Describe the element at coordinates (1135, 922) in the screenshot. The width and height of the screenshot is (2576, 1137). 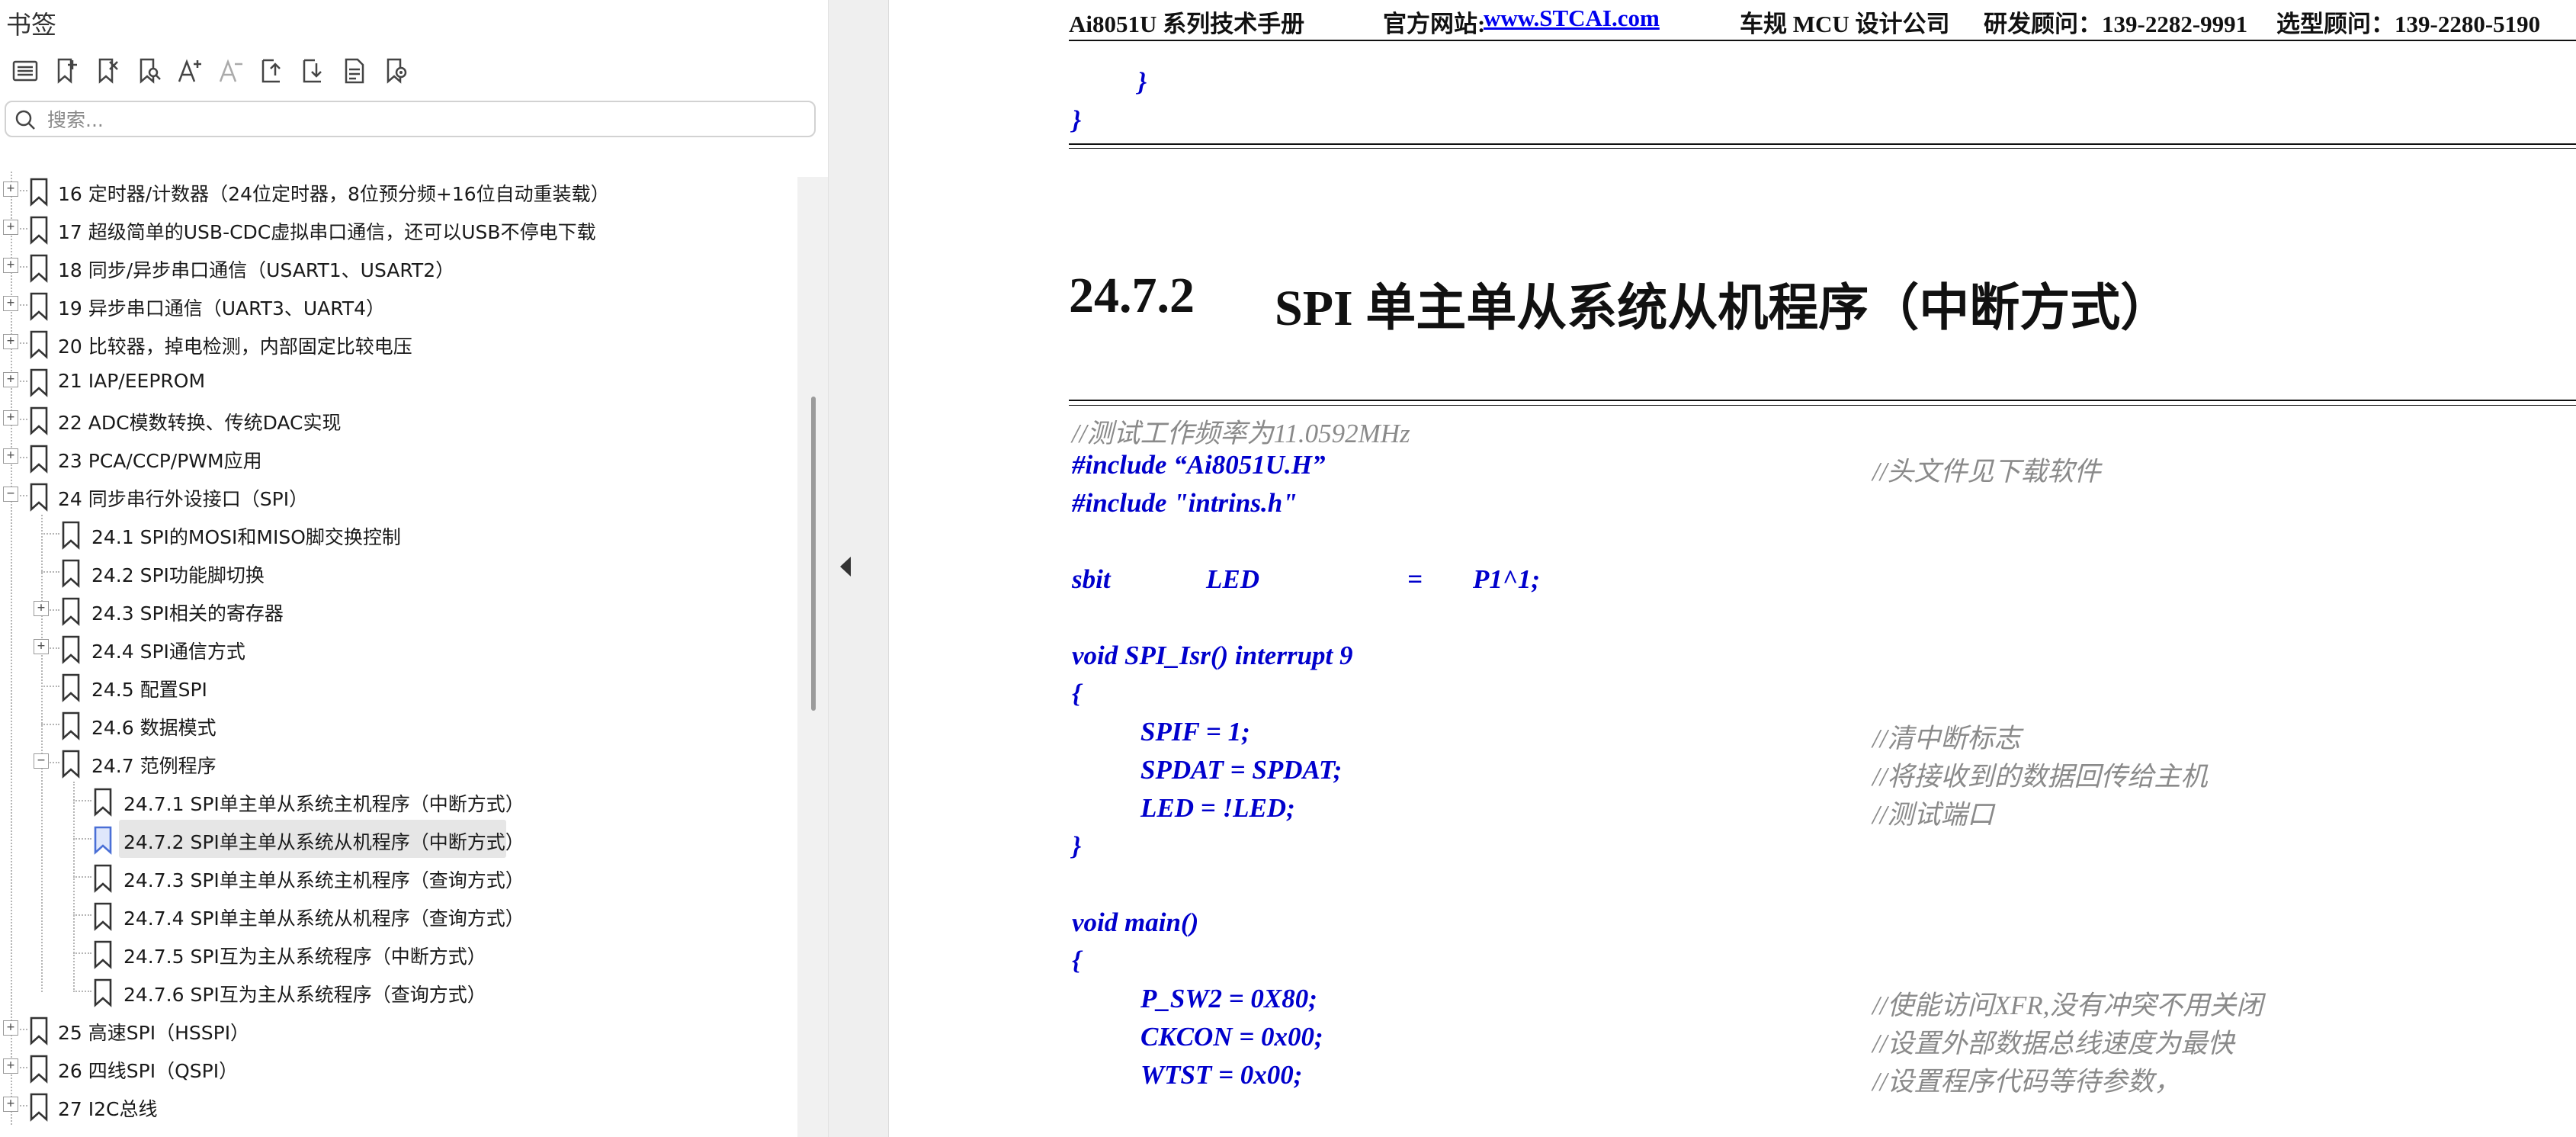
I see `code-line: void main()` at that location.